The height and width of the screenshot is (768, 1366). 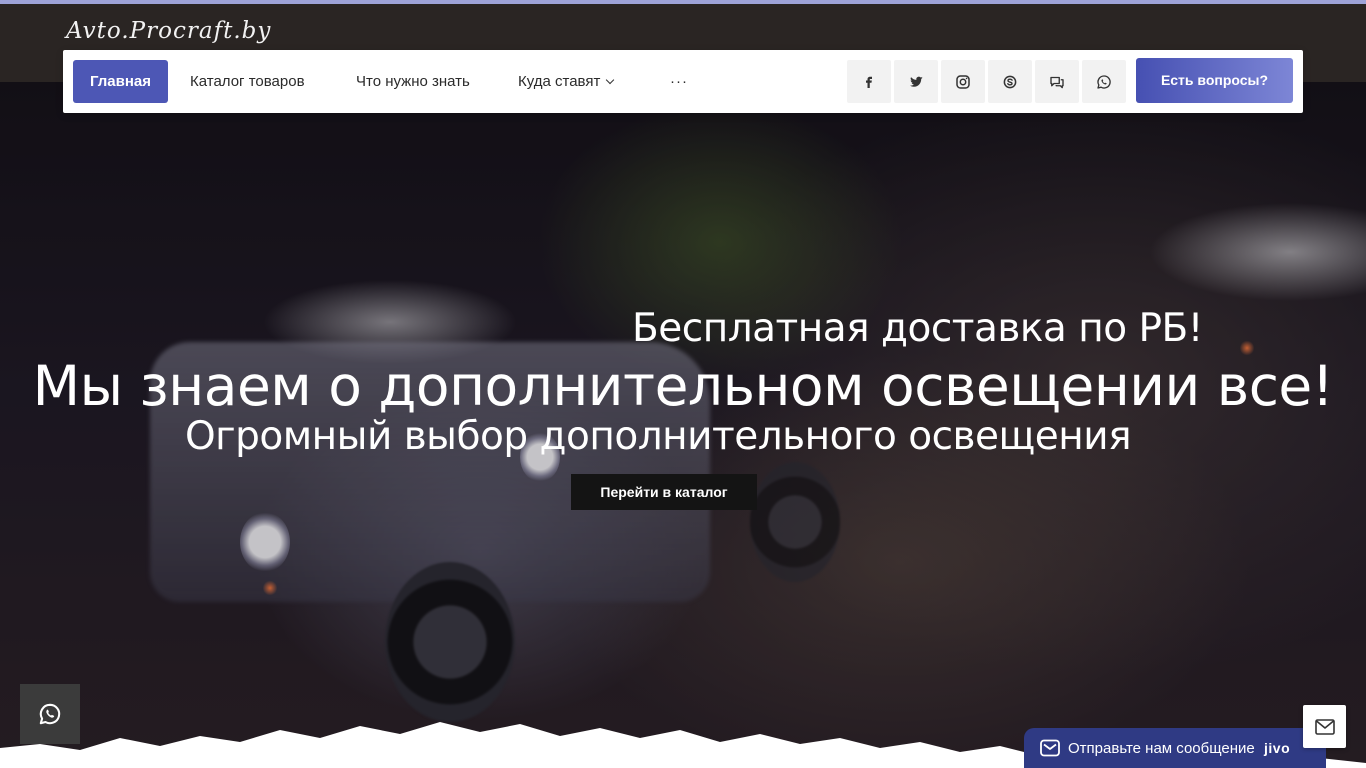 I want to click on twitter-icon, so click(x=916, y=81).